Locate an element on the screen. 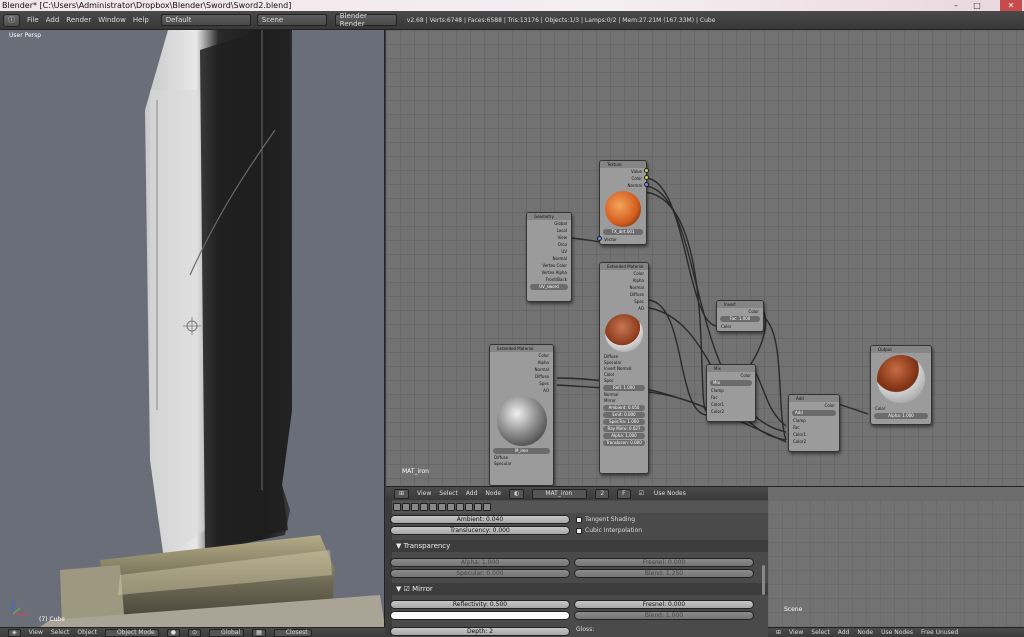 Image resolution: width=1024 pixels, height=637 pixels. specular-slider: Specular: 0.000 is located at coordinates (480, 573).